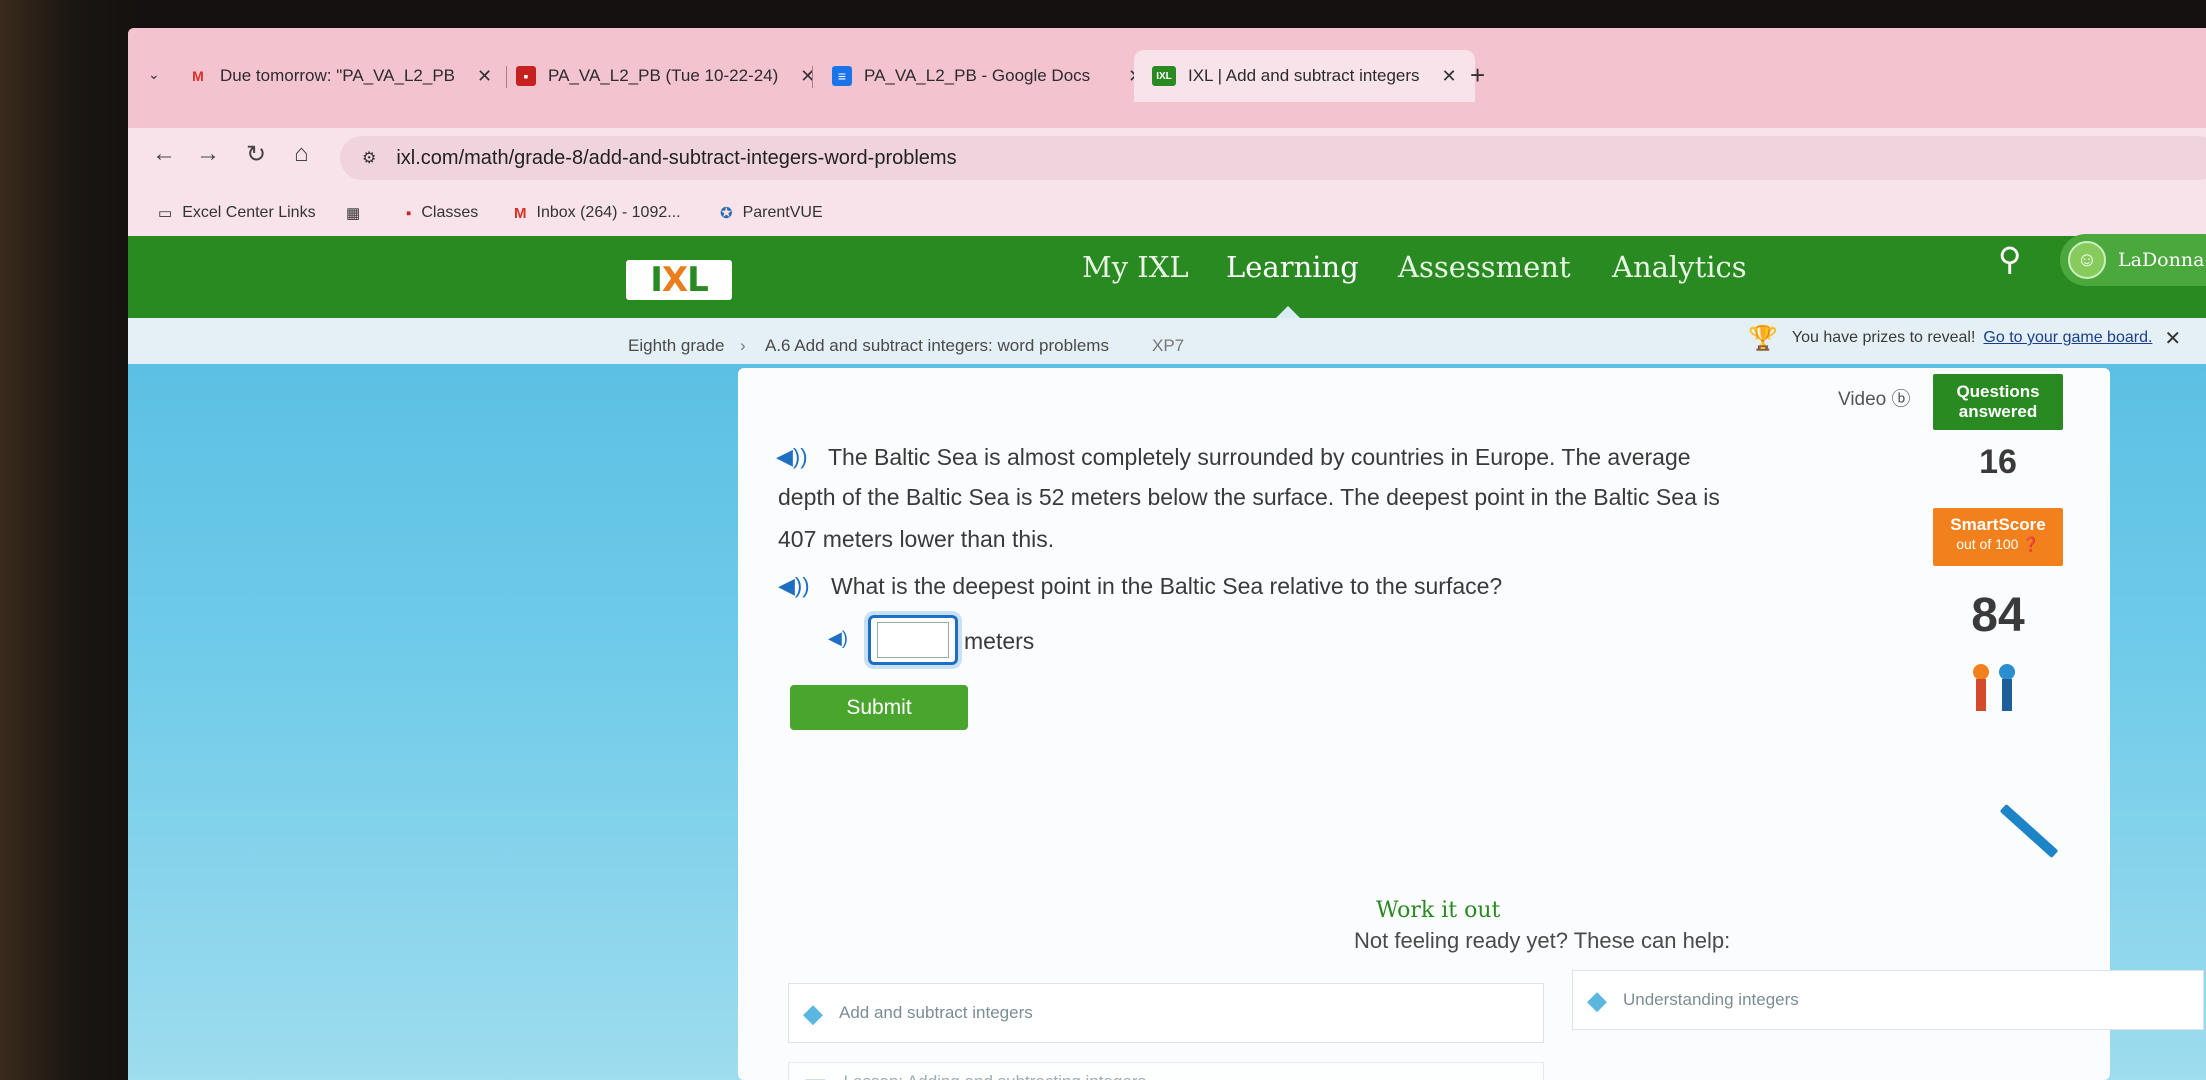 This screenshot has width=2206, height=1080. Describe the element at coordinates (301, 154) in the screenshot. I see `home-icon: ⌂` at that location.